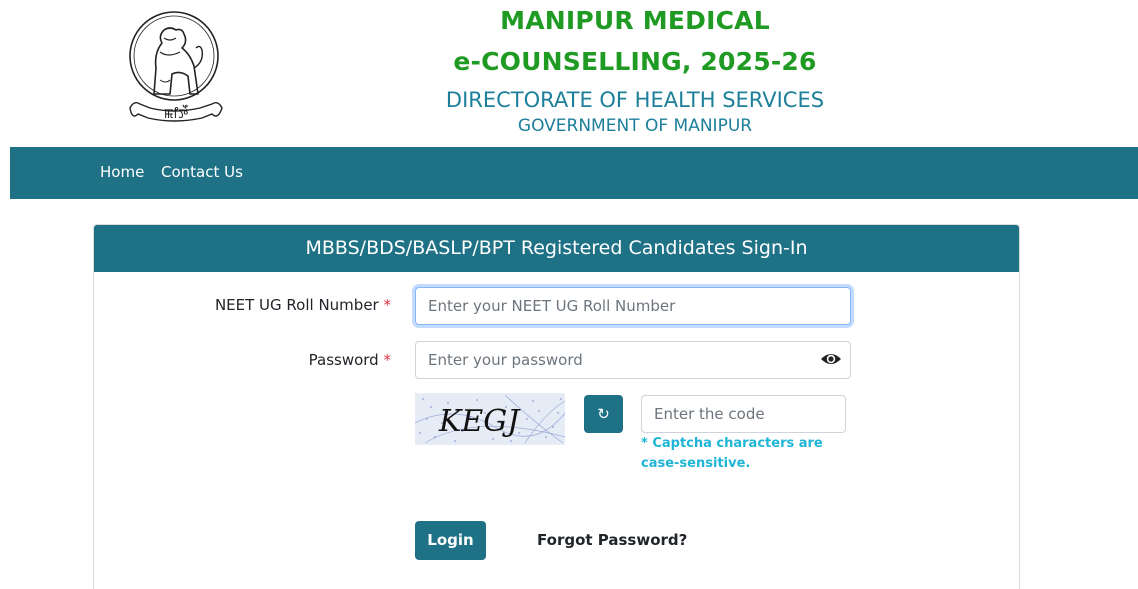 The width and height of the screenshot is (1138, 589). What do you see at coordinates (633, 360) in the screenshot?
I see `password-input` at bounding box center [633, 360].